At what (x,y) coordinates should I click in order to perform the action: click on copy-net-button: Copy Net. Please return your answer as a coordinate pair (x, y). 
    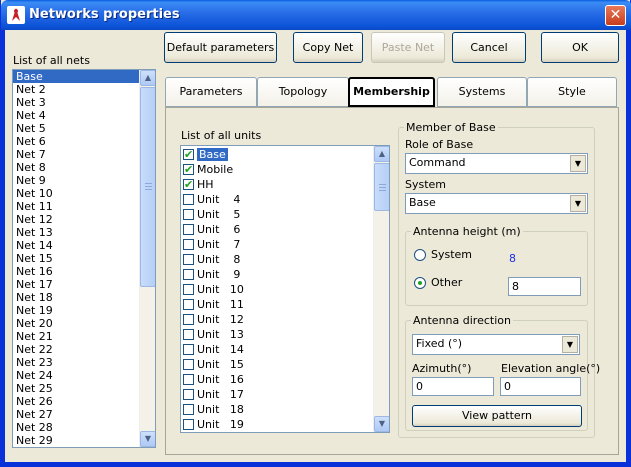
    Looking at the image, I should click on (328, 47).